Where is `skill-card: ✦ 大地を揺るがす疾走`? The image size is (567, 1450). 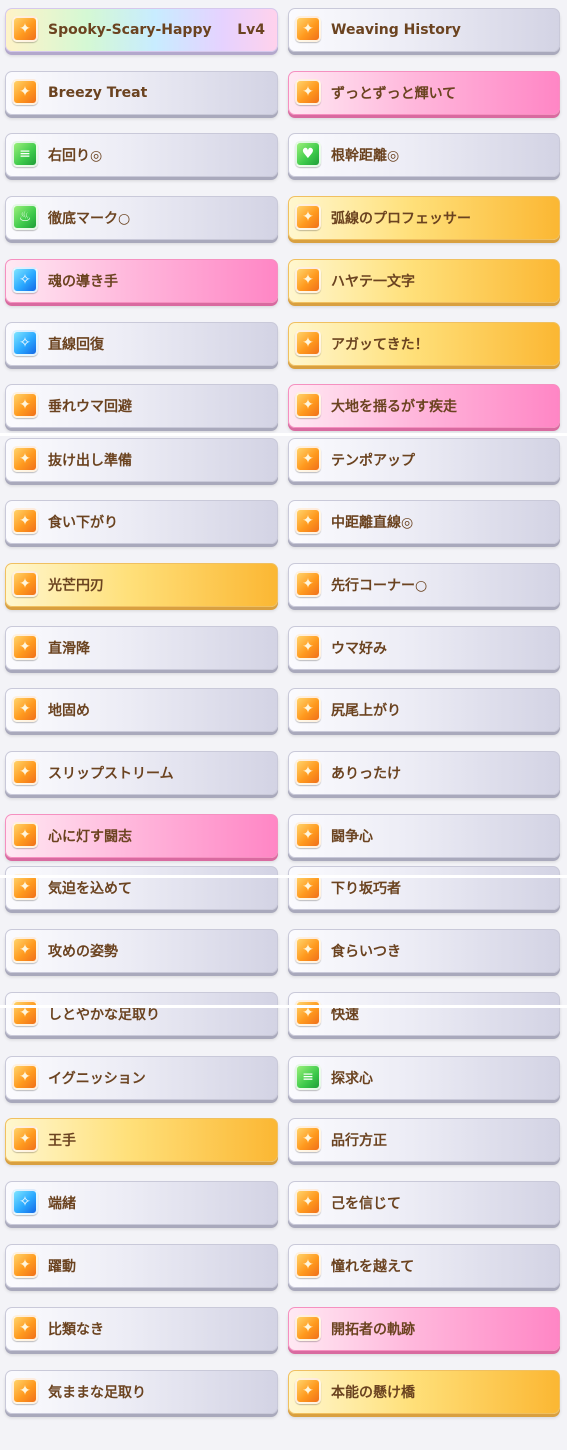
skill-card: ✦ 大地を揺るがす疾走 is located at coordinates (424, 406).